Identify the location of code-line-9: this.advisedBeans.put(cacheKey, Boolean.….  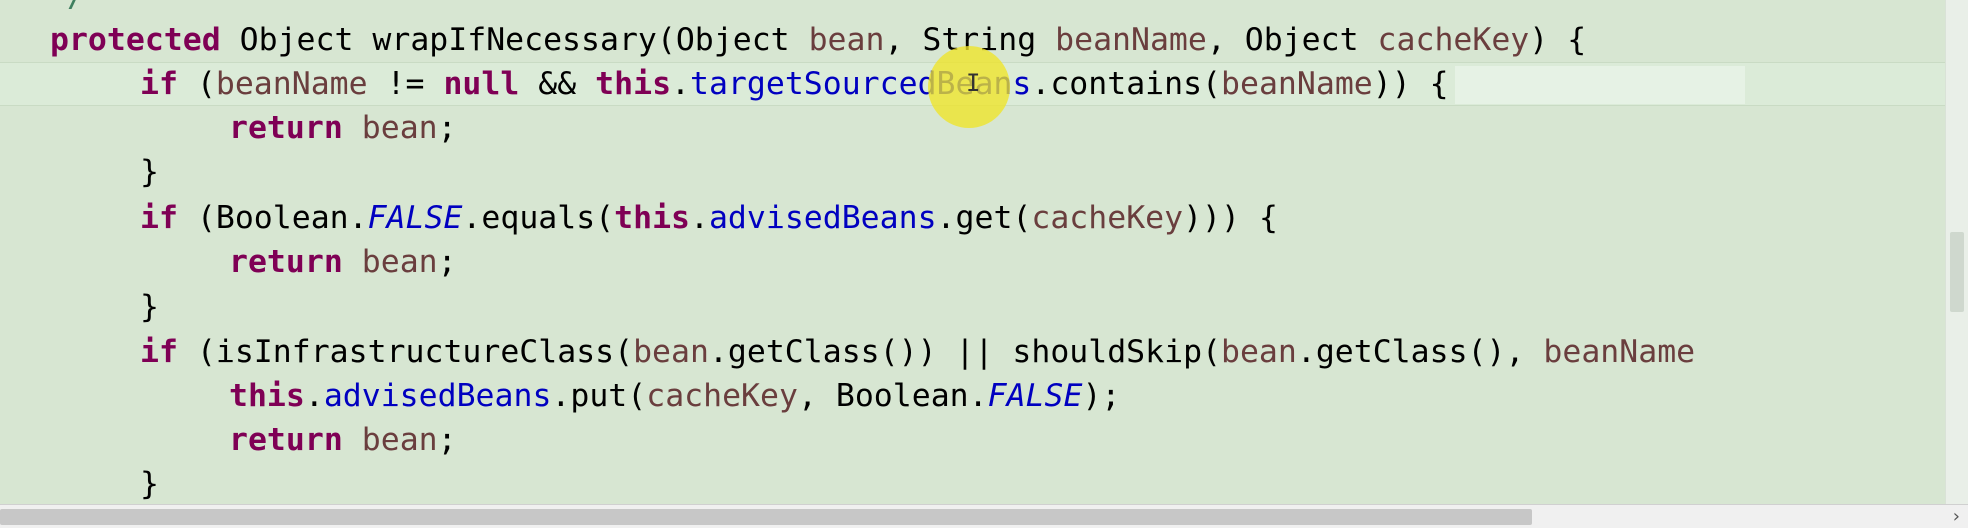
(560, 396).